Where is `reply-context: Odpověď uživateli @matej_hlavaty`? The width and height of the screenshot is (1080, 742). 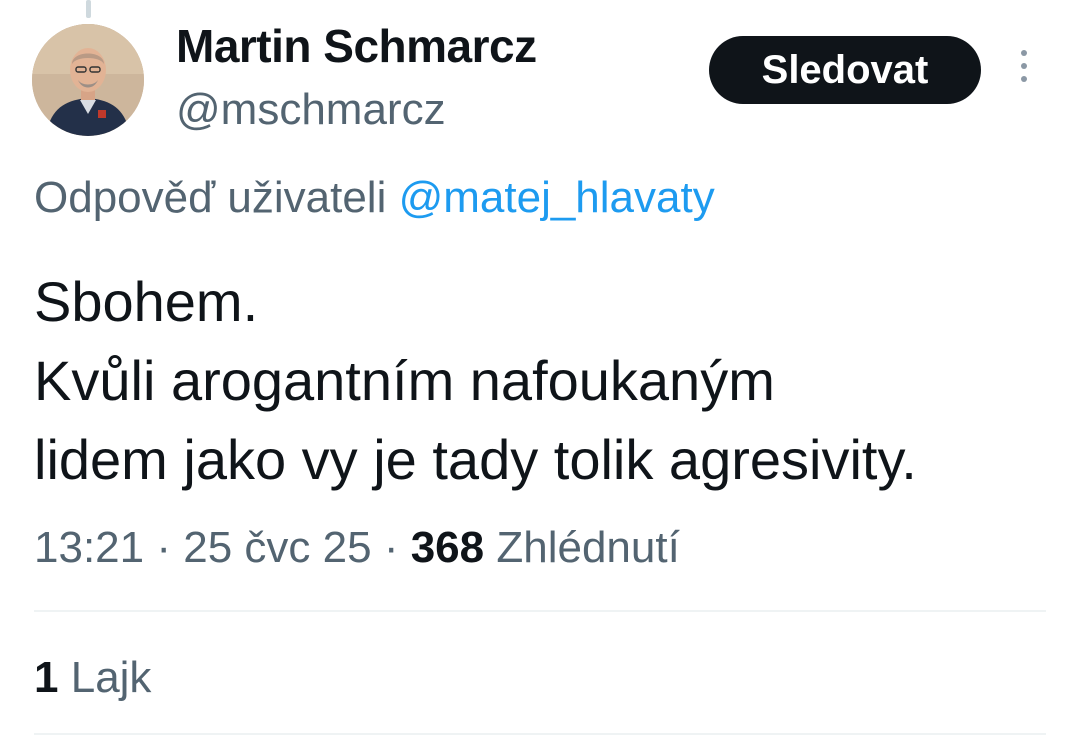 reply-context: Odpověď uživateli @matej_hlavaty is located at coordinates (374, 198).